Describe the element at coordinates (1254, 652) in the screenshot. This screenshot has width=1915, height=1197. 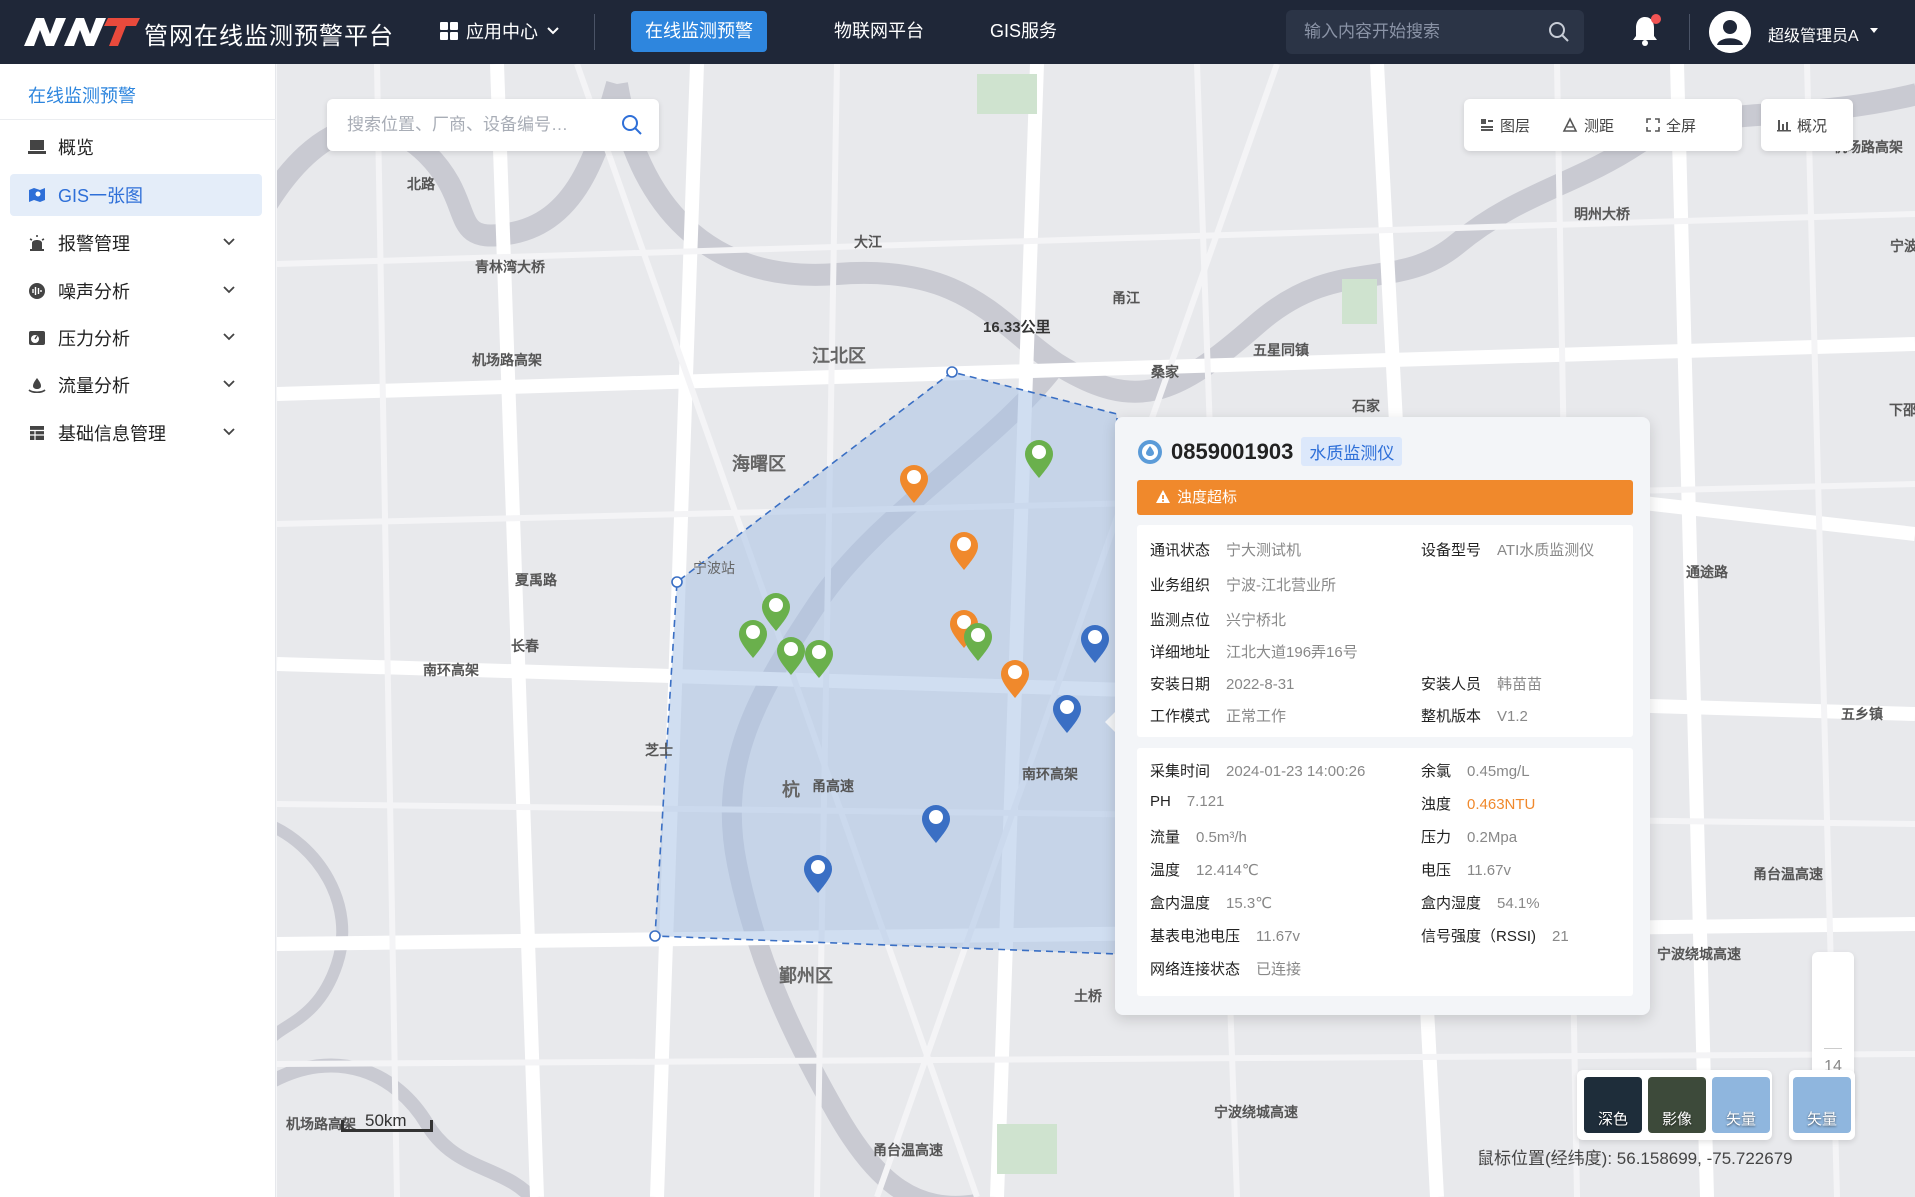
I see `info-address: 详细地址 江北大道196弄16号` at that location.